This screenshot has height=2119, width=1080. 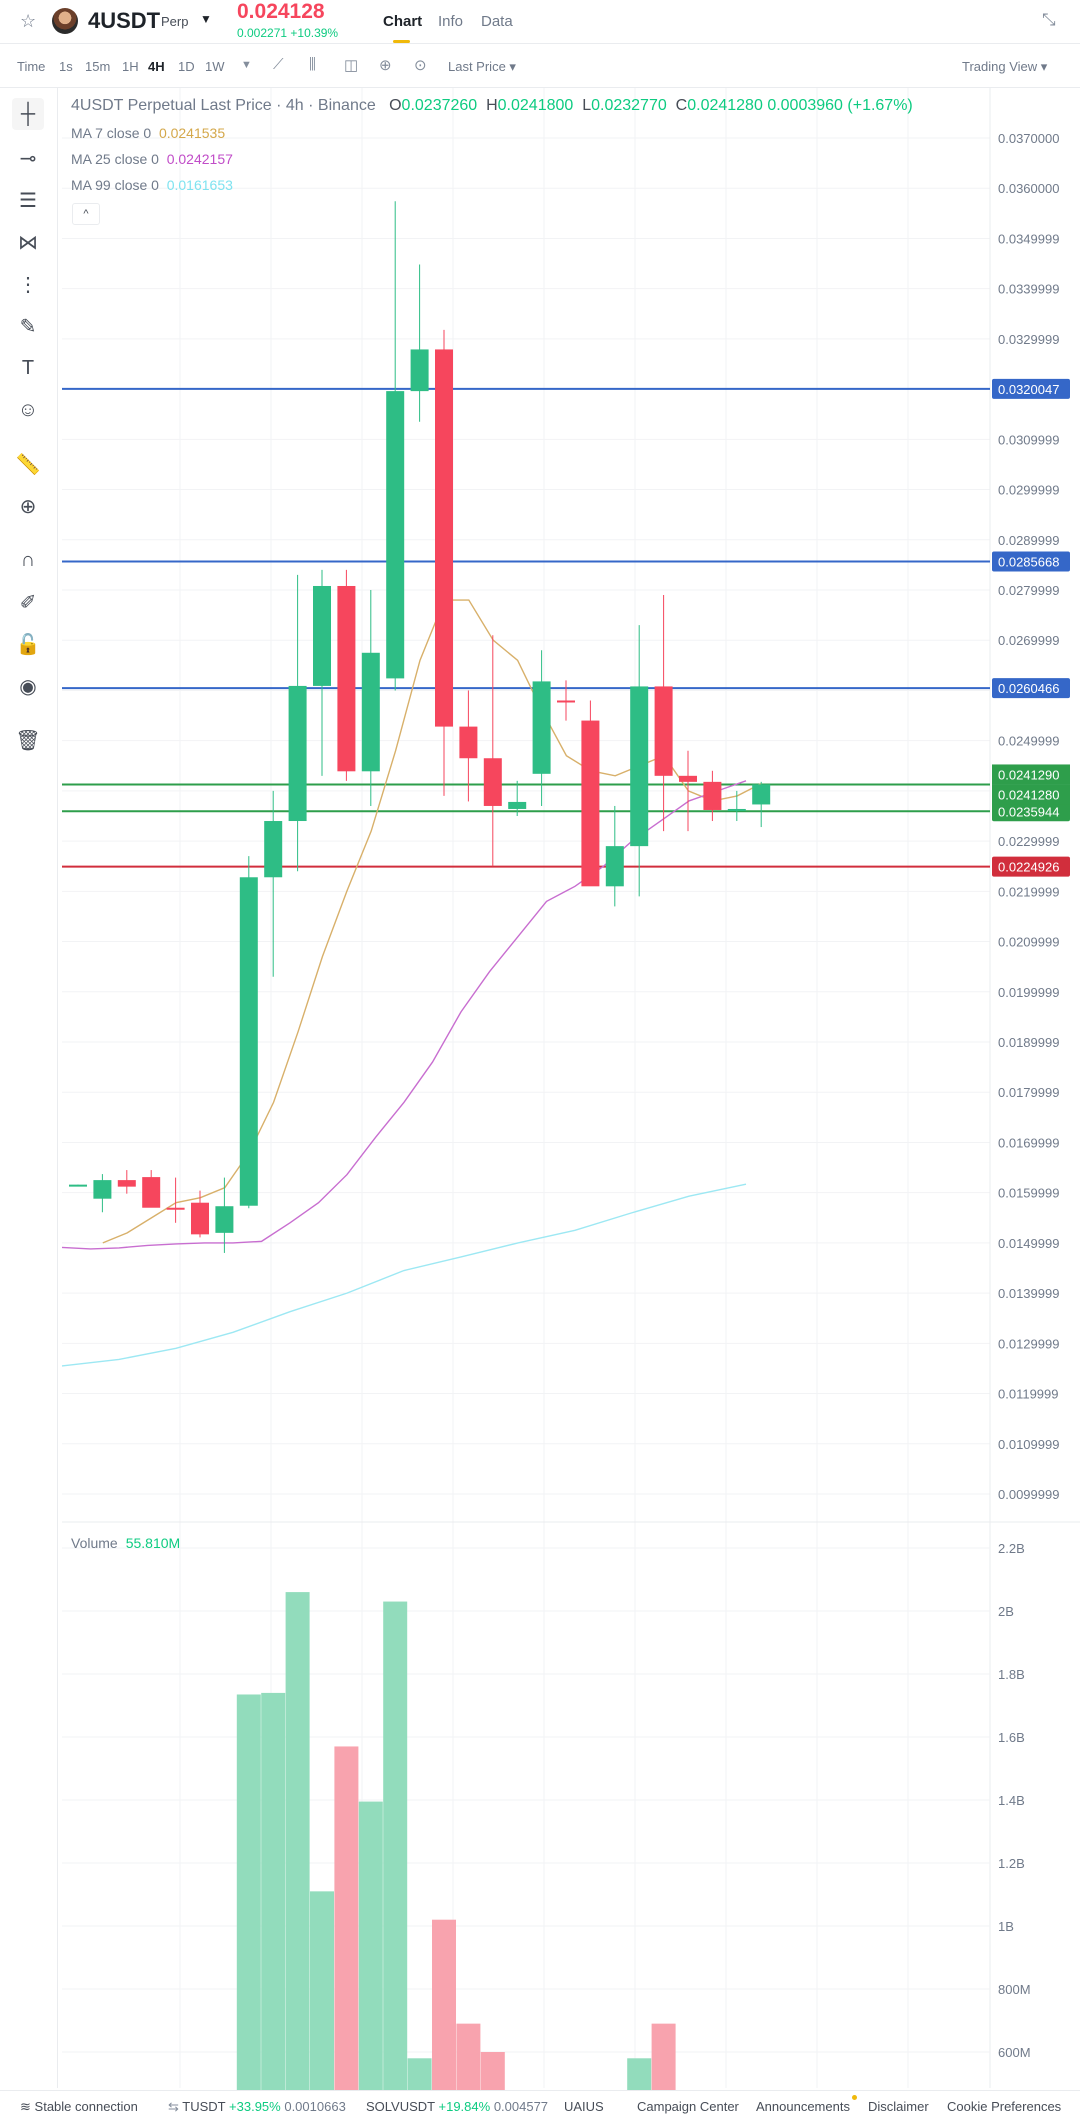 I want to click on tab-info: Info, so click(x=450, y=21).